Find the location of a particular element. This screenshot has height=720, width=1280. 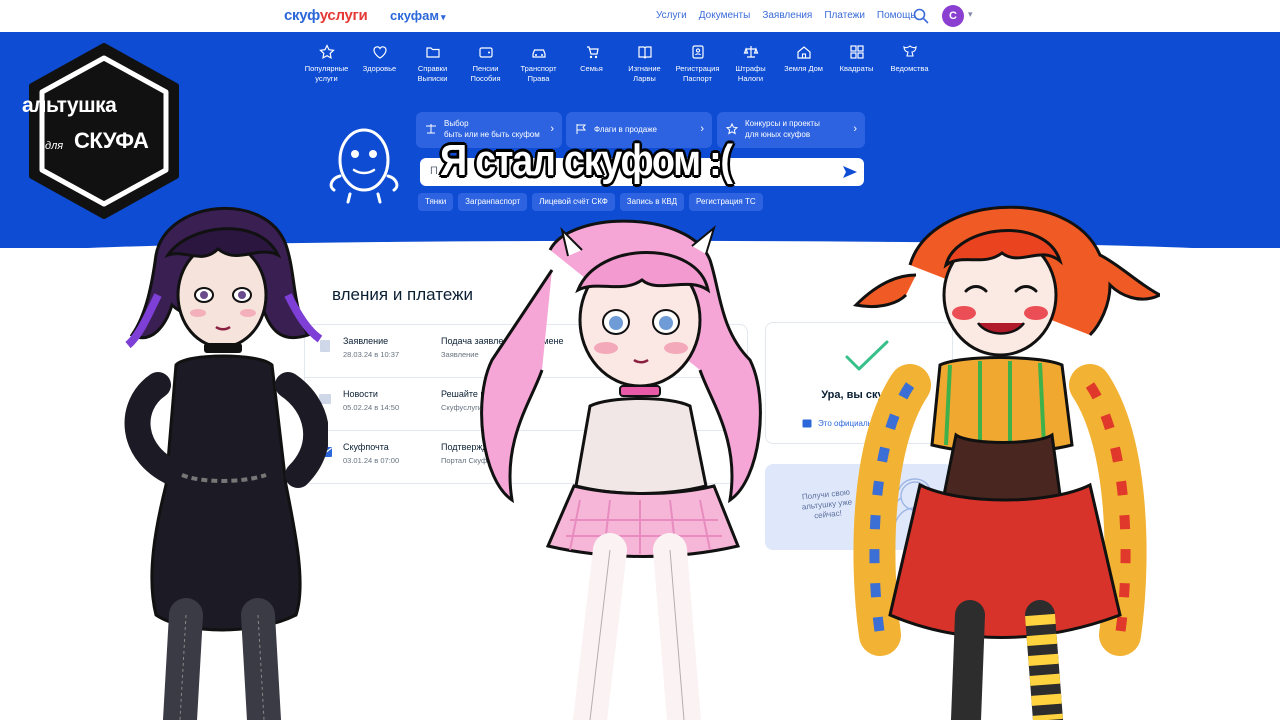

house-icon is located at coordinates (803, 52).